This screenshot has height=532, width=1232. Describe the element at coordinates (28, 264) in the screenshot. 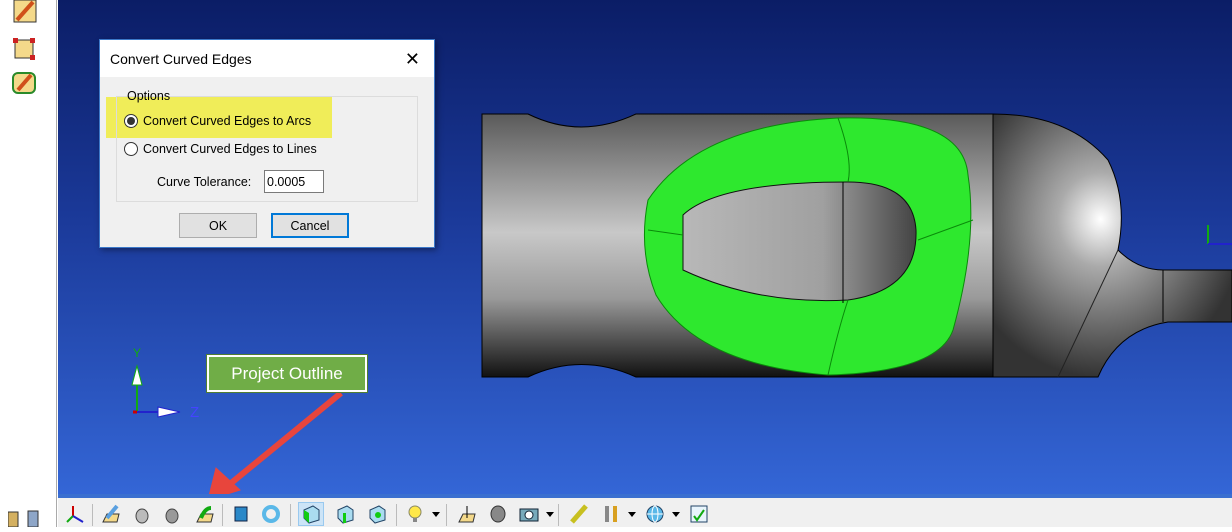

I see `left-tool-panel` at that location.